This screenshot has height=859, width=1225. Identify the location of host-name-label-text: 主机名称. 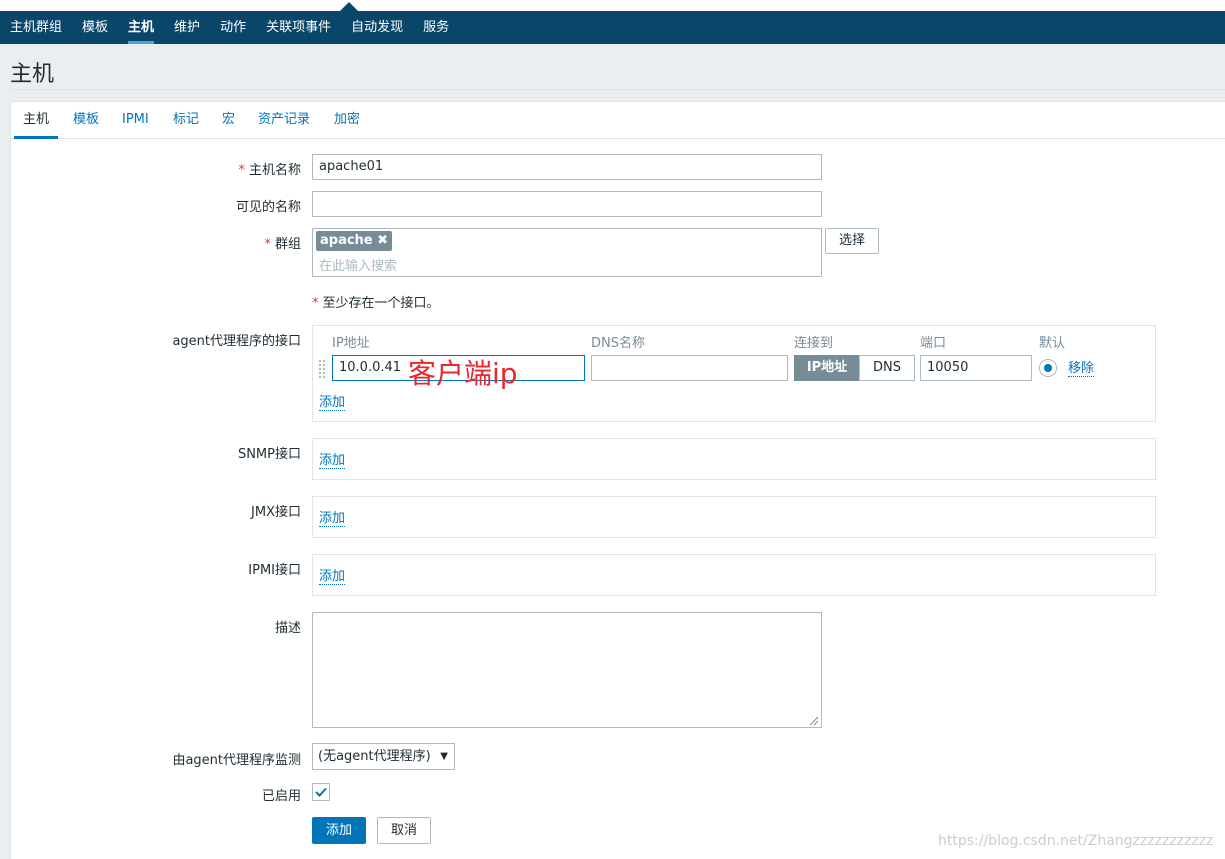
(274, 170).